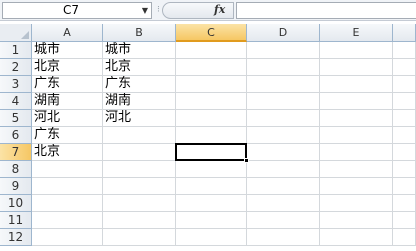  I want to click on cell-a10, so click(67, 203).